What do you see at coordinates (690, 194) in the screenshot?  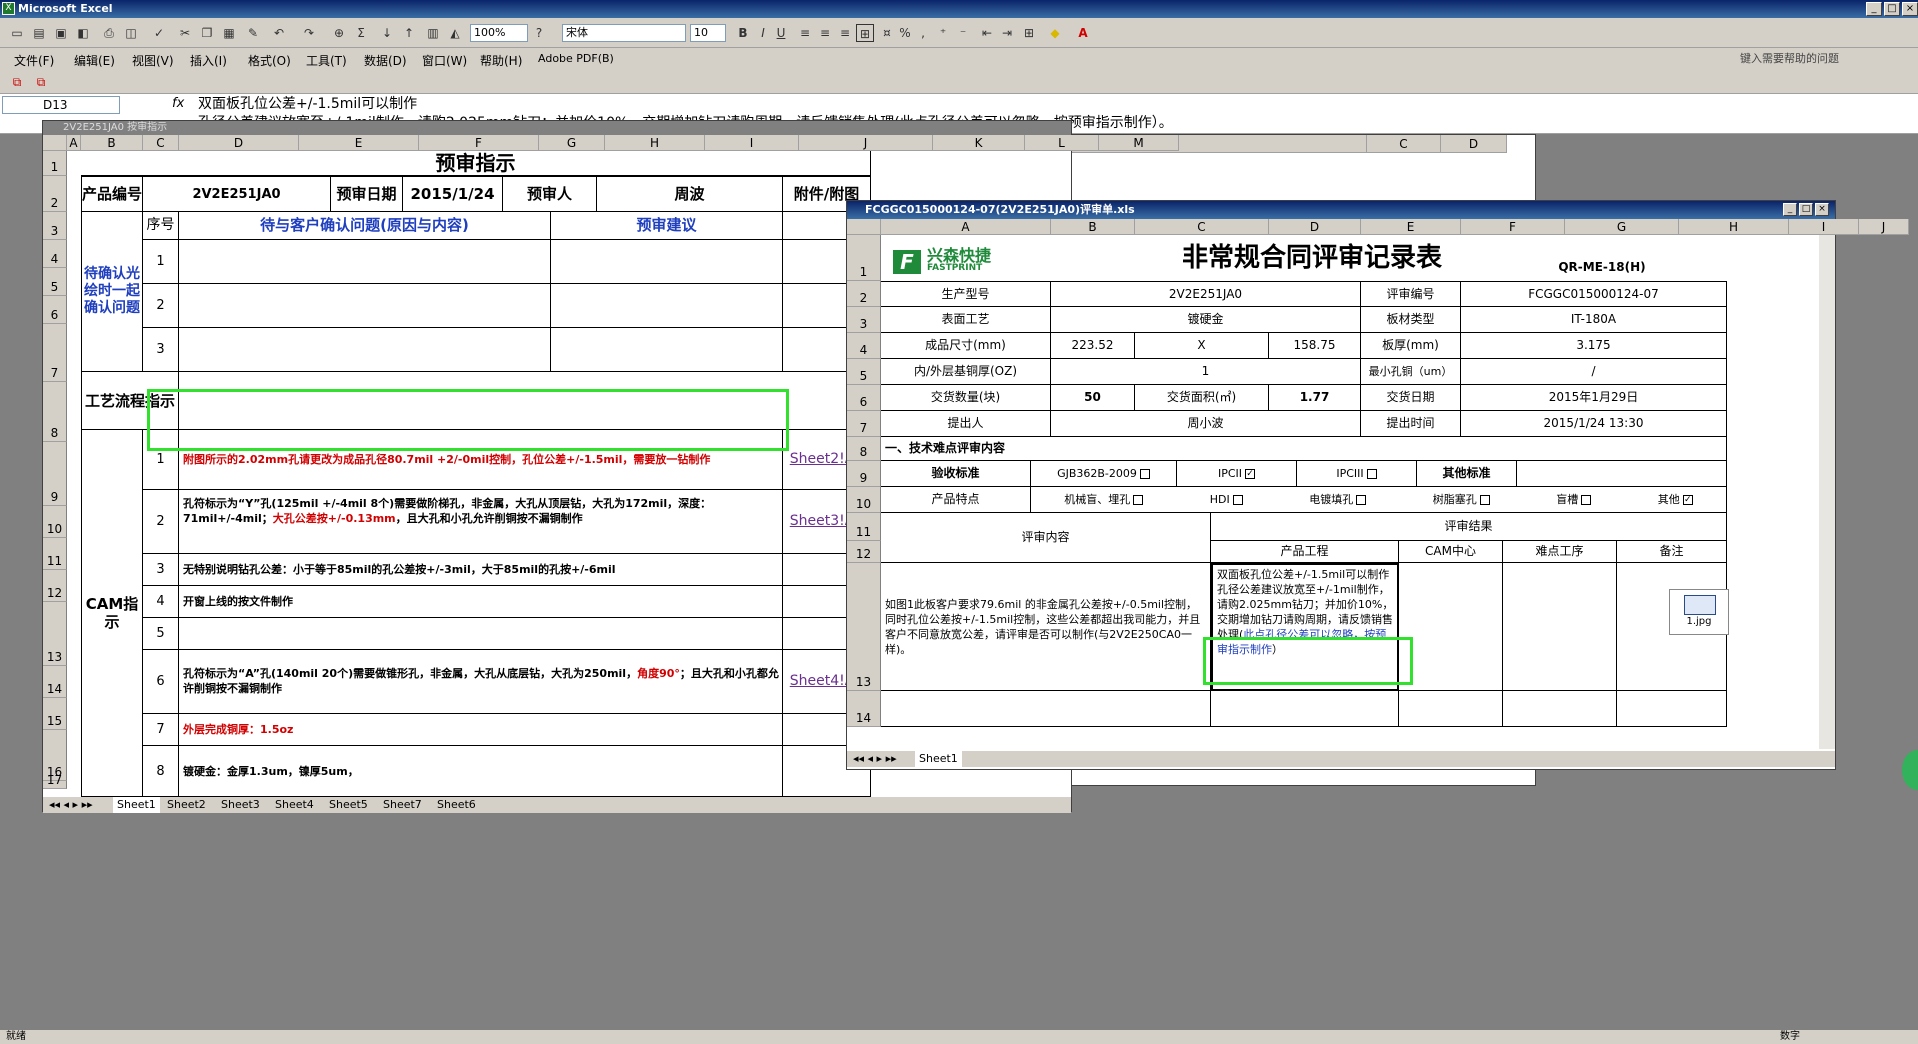 I see `reviewer: 周波` at bounding box center [690, 194].